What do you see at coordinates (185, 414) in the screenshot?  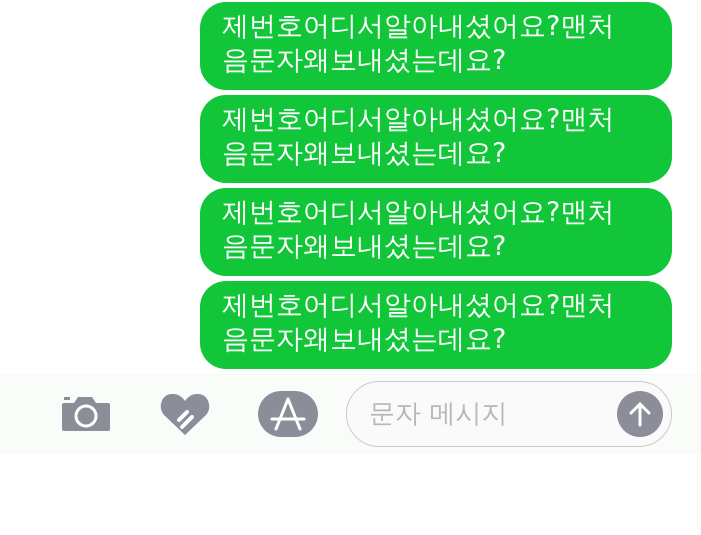 I see `heart-icon` at bounding box center [185, 414].